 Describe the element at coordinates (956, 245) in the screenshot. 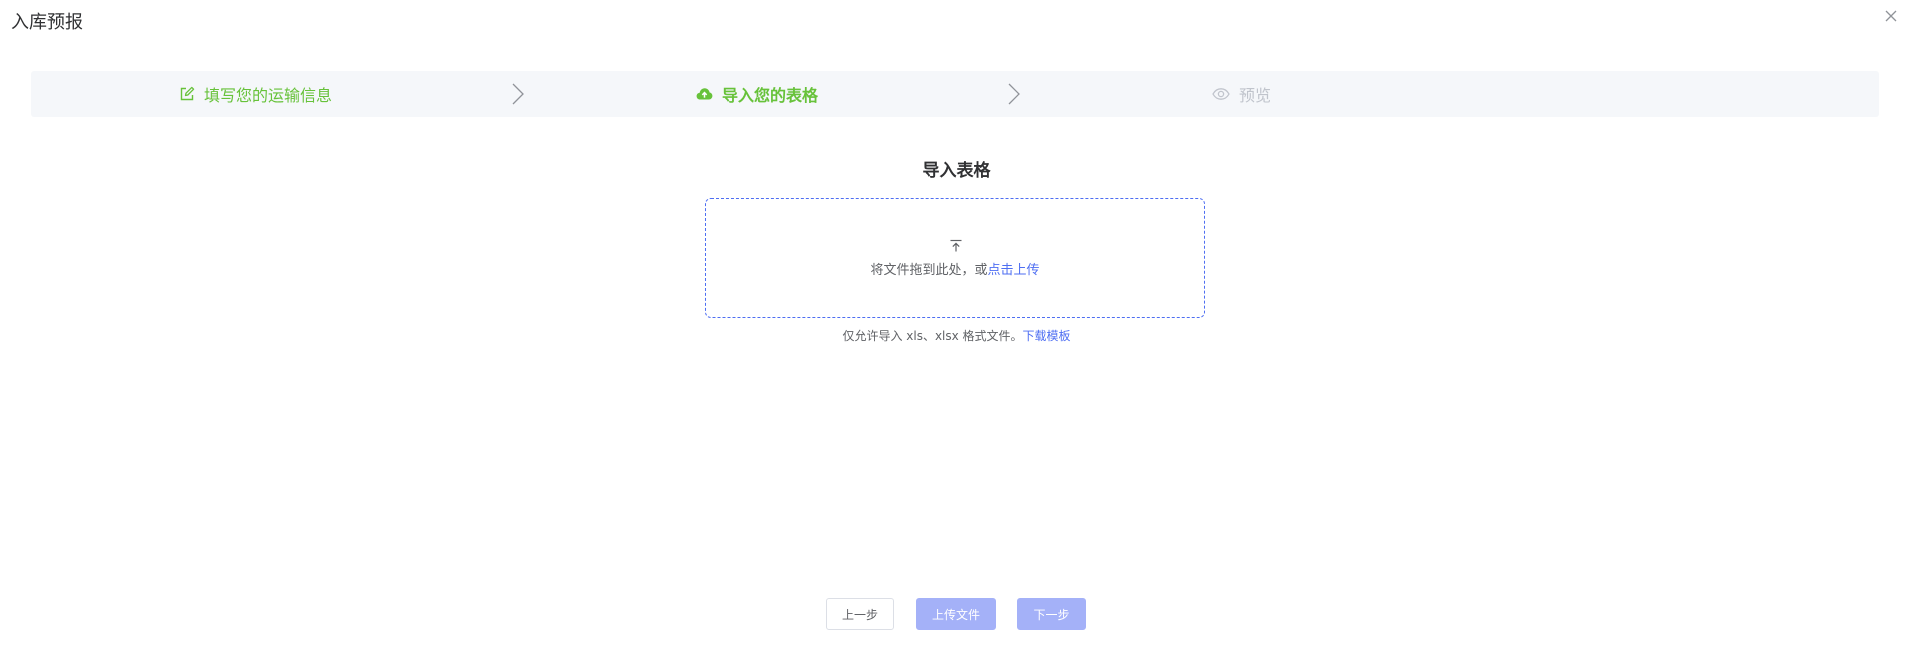

I see `upload-icon` at that location.